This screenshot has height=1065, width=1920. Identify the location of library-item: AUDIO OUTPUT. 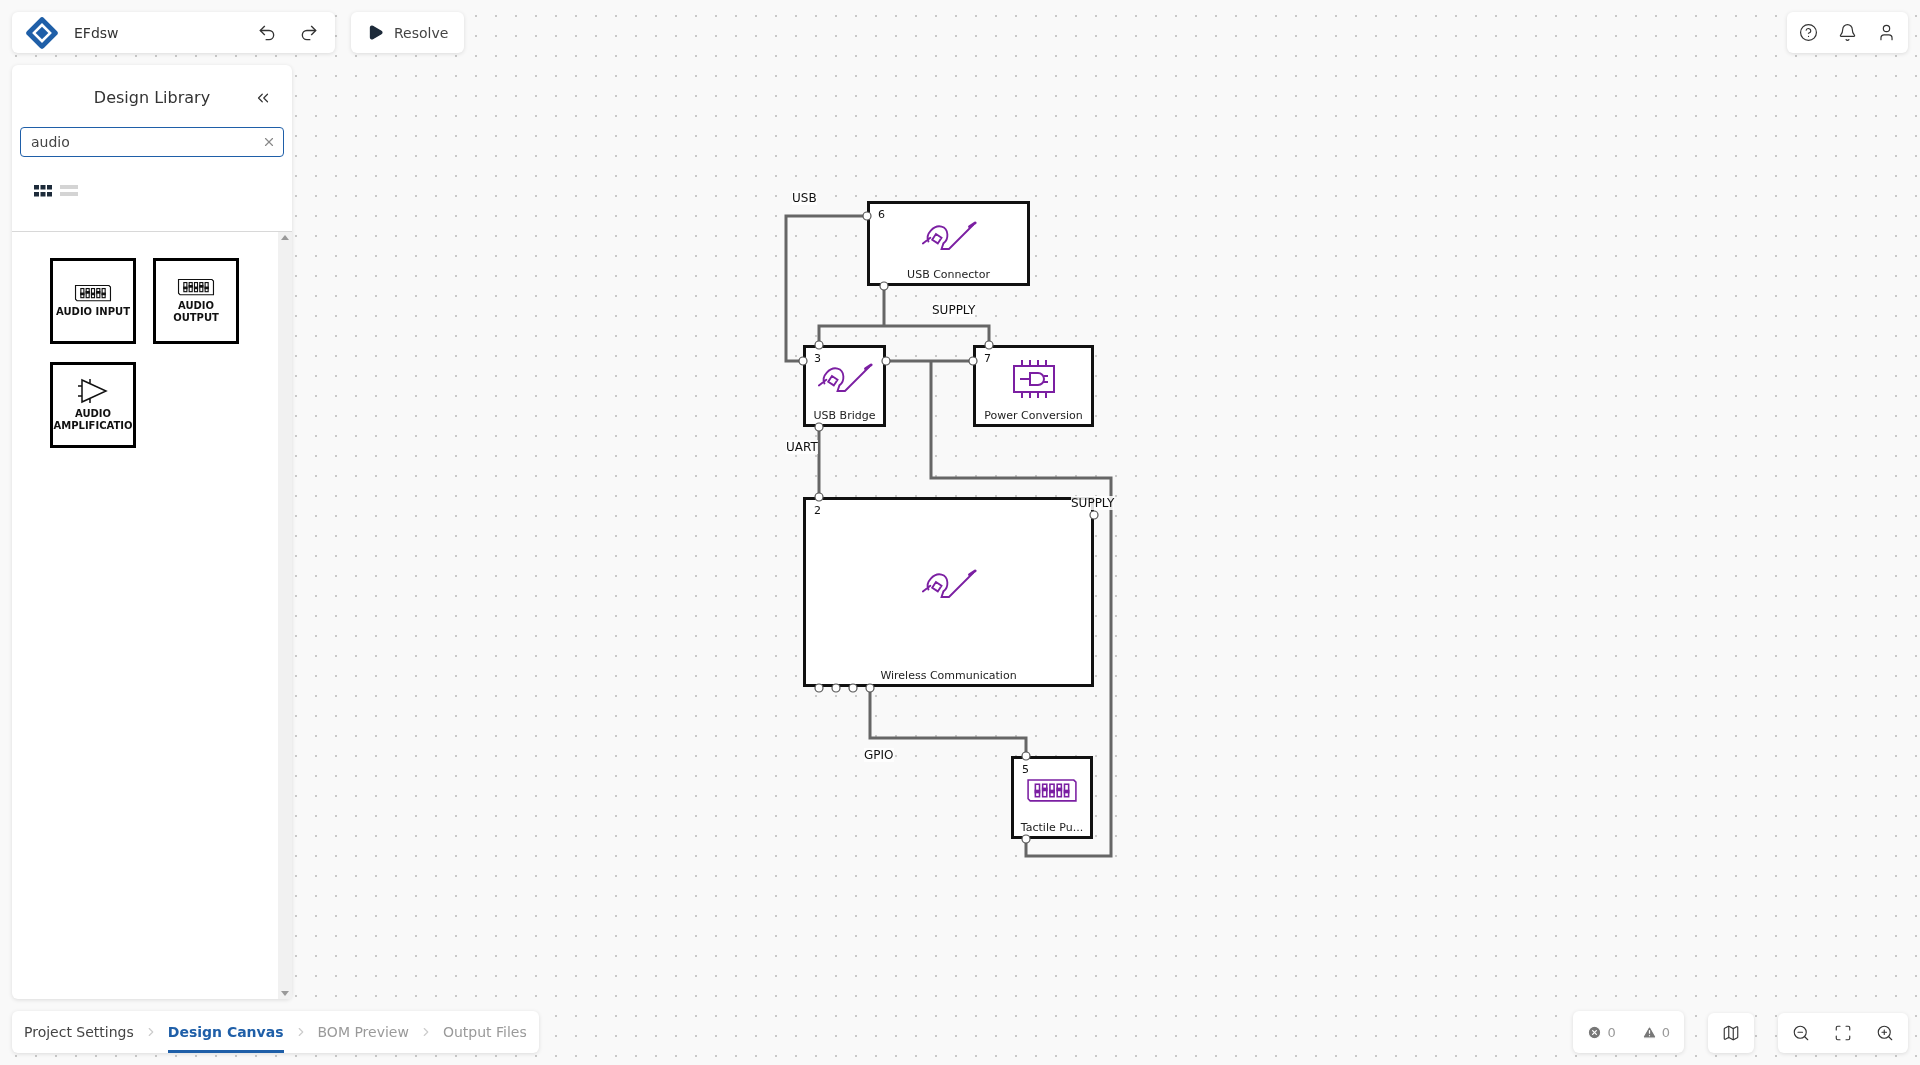
(196, 301).